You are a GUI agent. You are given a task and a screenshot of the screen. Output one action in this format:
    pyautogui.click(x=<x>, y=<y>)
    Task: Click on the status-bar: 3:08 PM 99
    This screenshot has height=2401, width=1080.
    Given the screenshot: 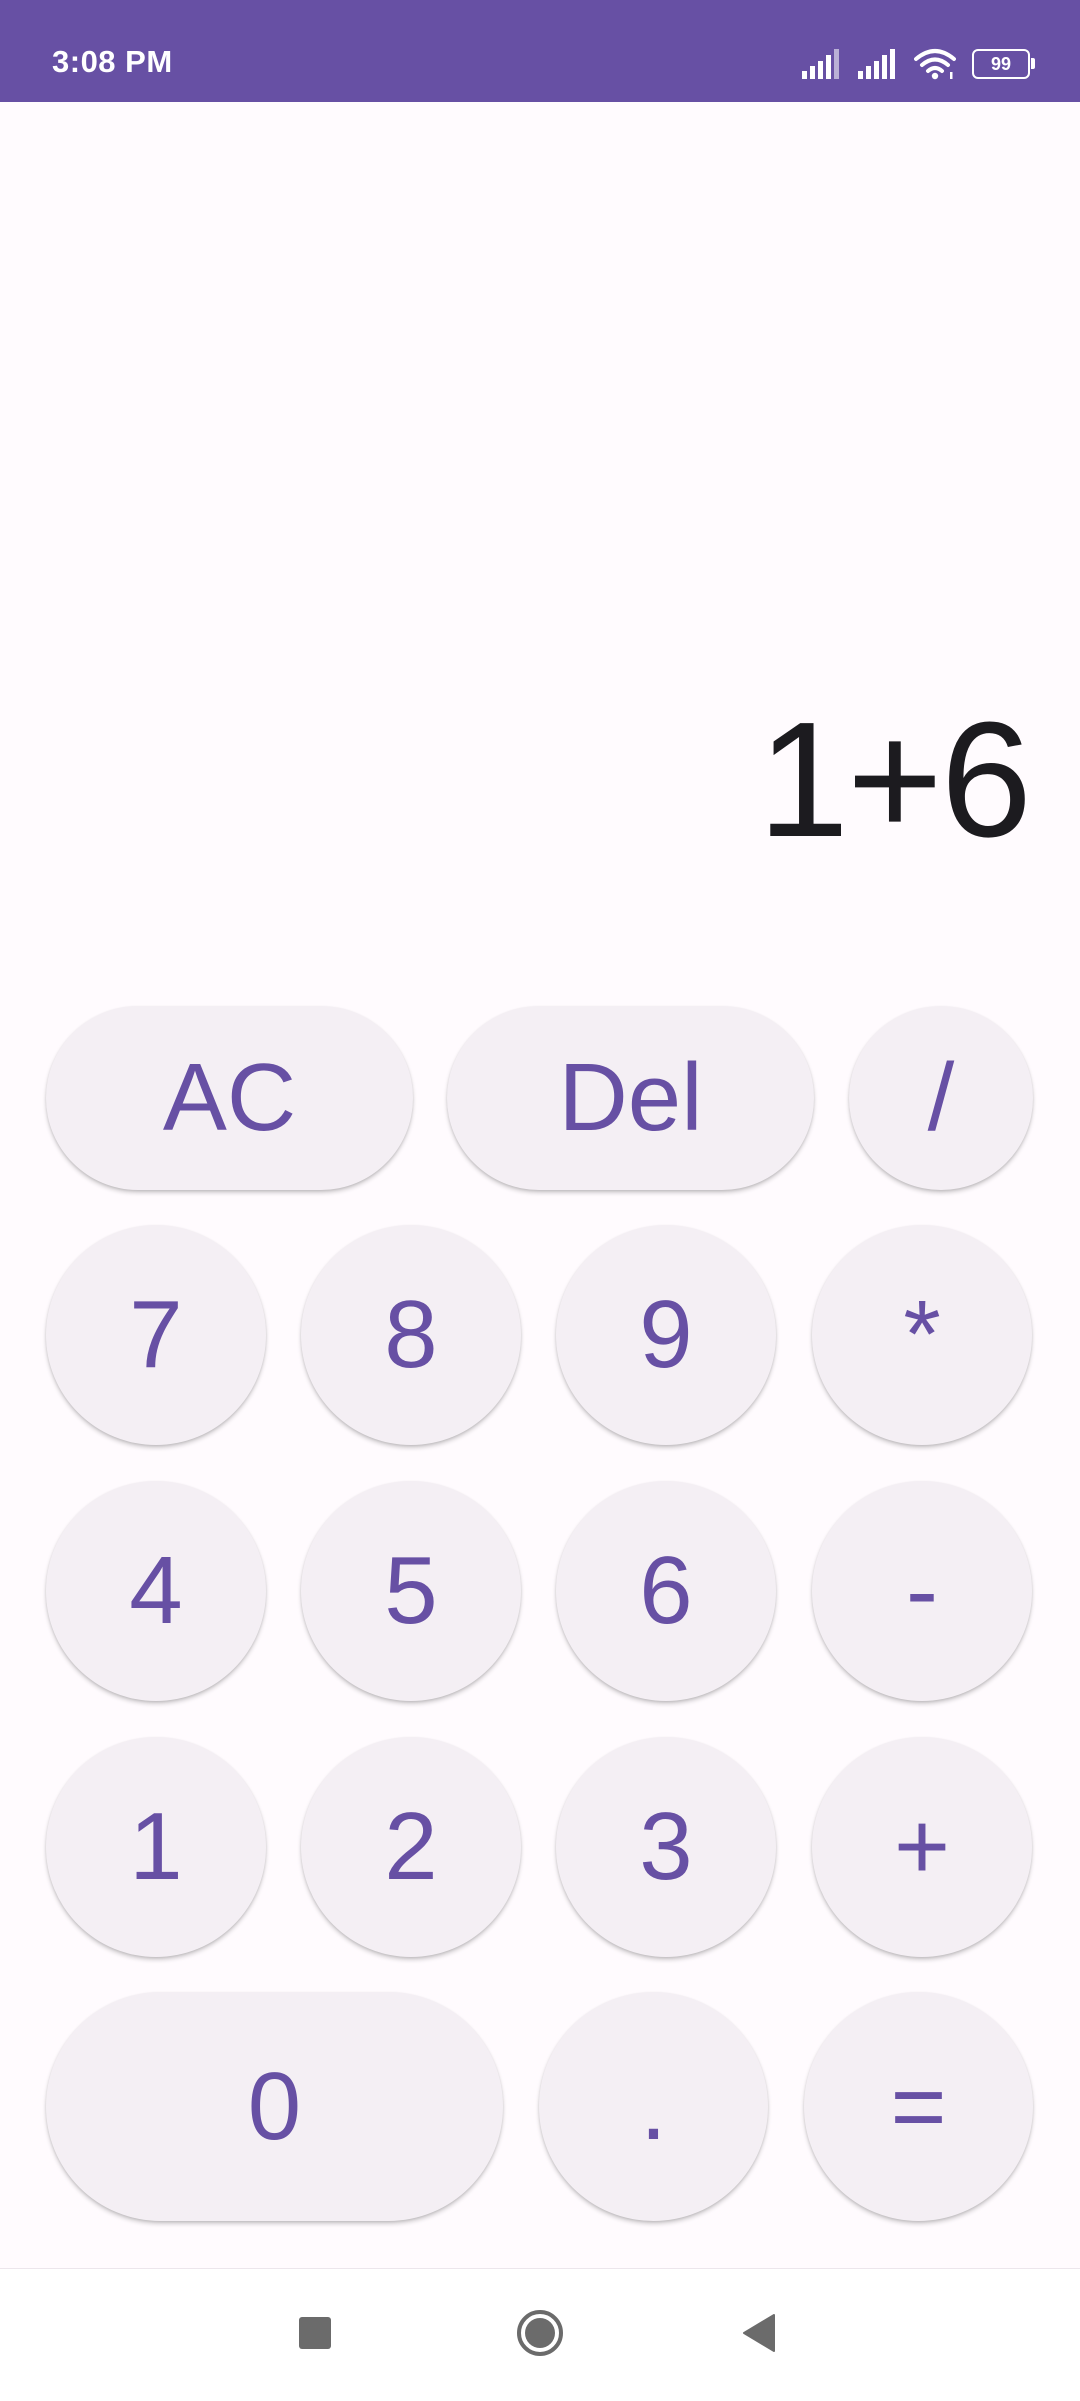 What is the action you would take?
    pyautogui.click(x=540, y=51)
    